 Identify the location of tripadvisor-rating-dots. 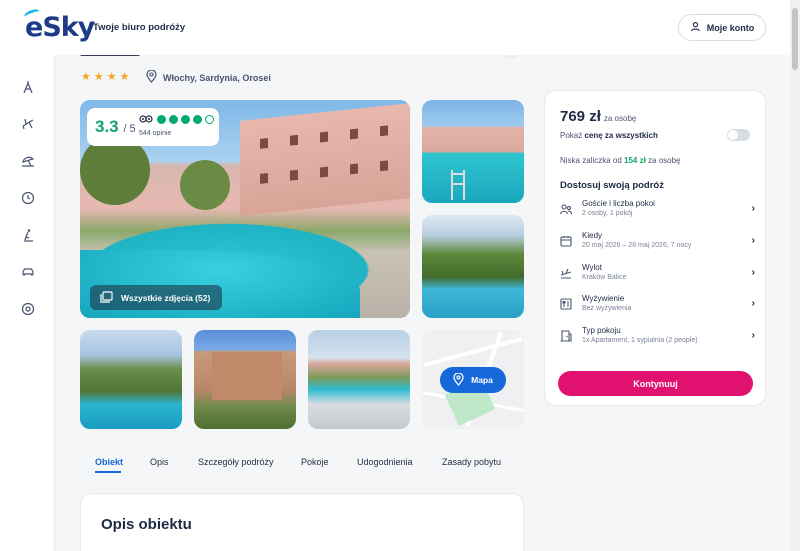
(185, 119).